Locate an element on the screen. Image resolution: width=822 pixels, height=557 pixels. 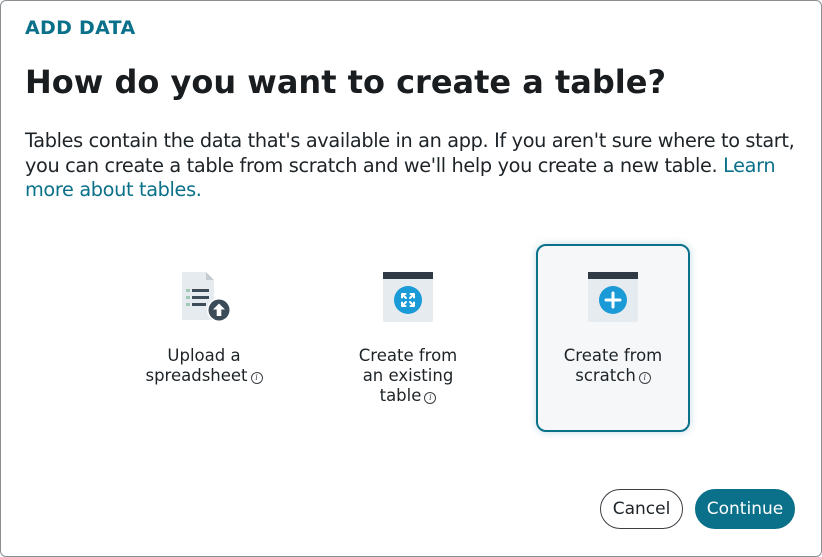
option-label: Upload a spreadsheet i is located at coordinates (204, 366).